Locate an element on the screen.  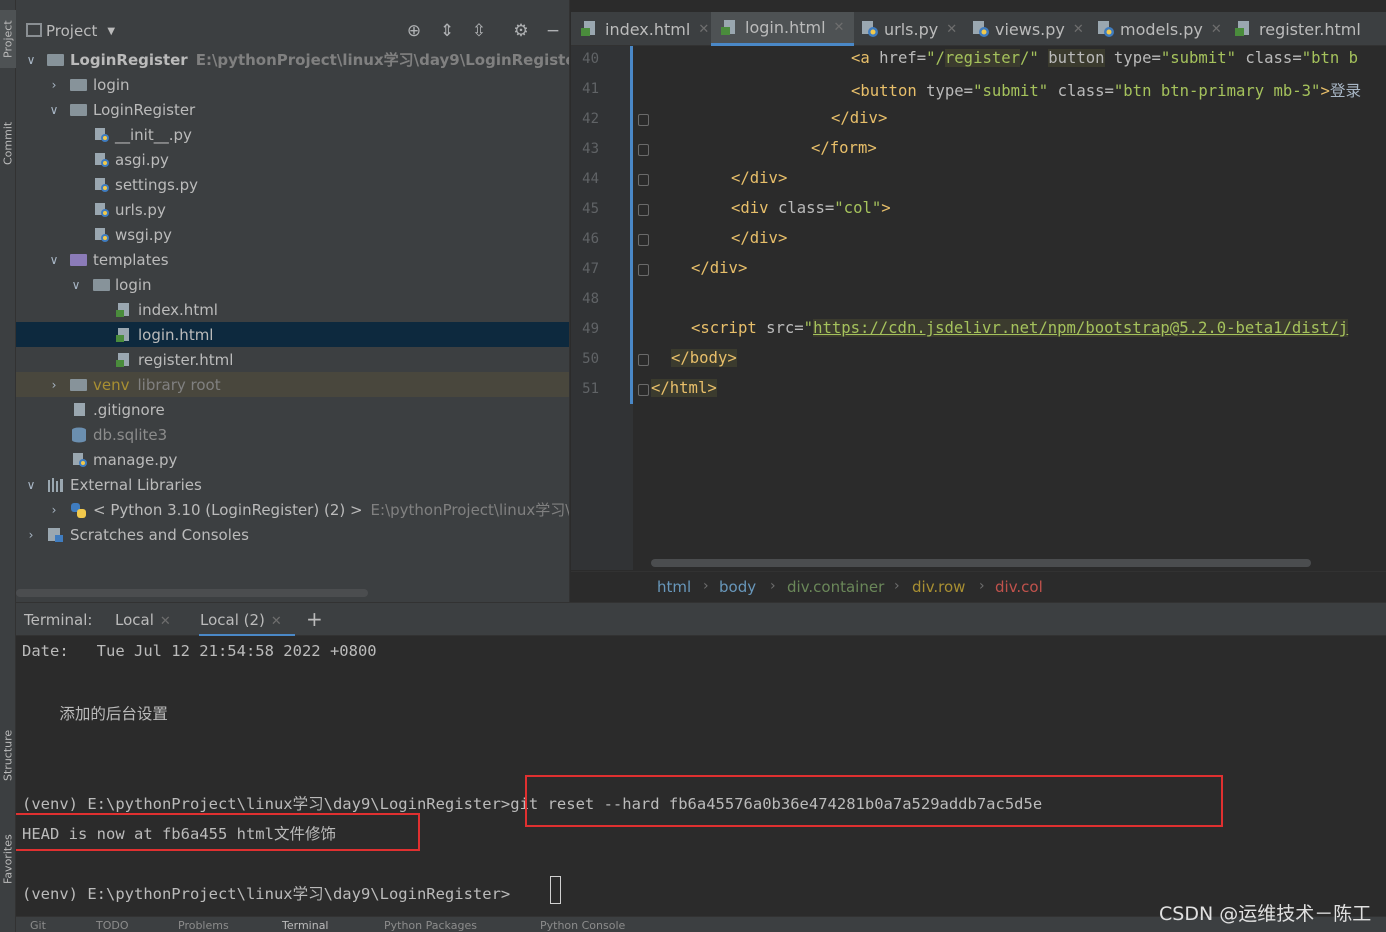
terminal-tab-local: Local ✕ is located at coordinates (143, 620).